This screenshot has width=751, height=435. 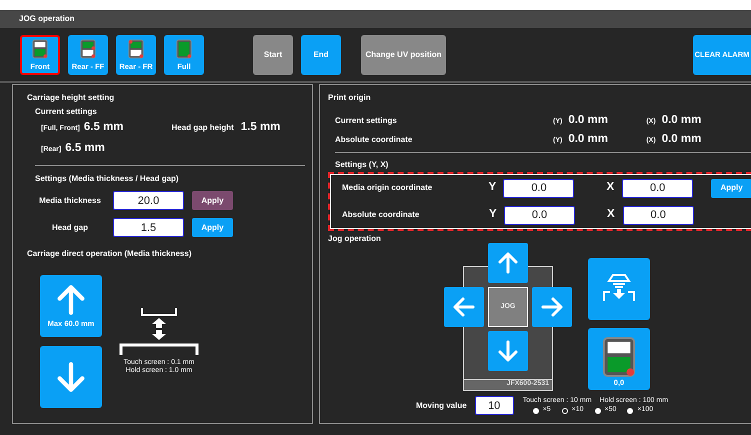 I want to click on coordinate-label: Media origin coordinate, so click(x=388, y=188).